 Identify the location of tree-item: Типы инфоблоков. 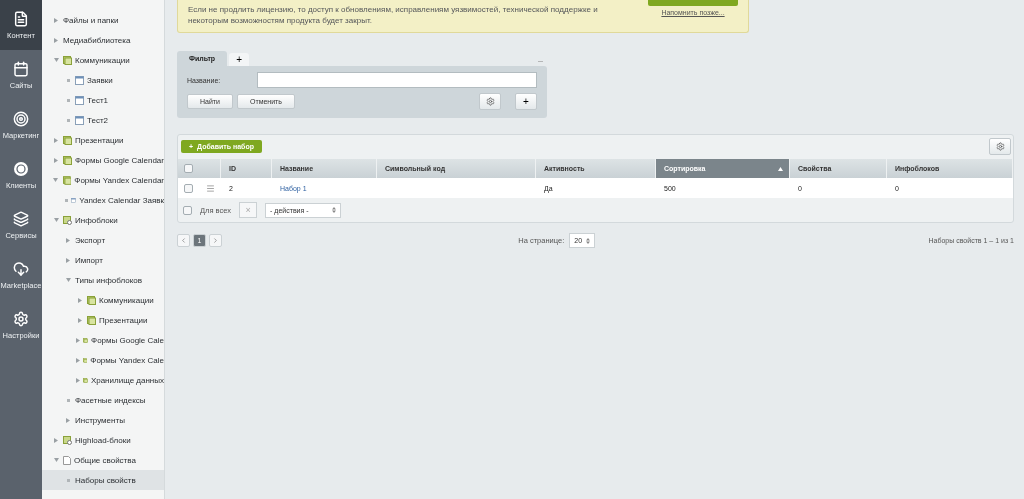
(103, 280).